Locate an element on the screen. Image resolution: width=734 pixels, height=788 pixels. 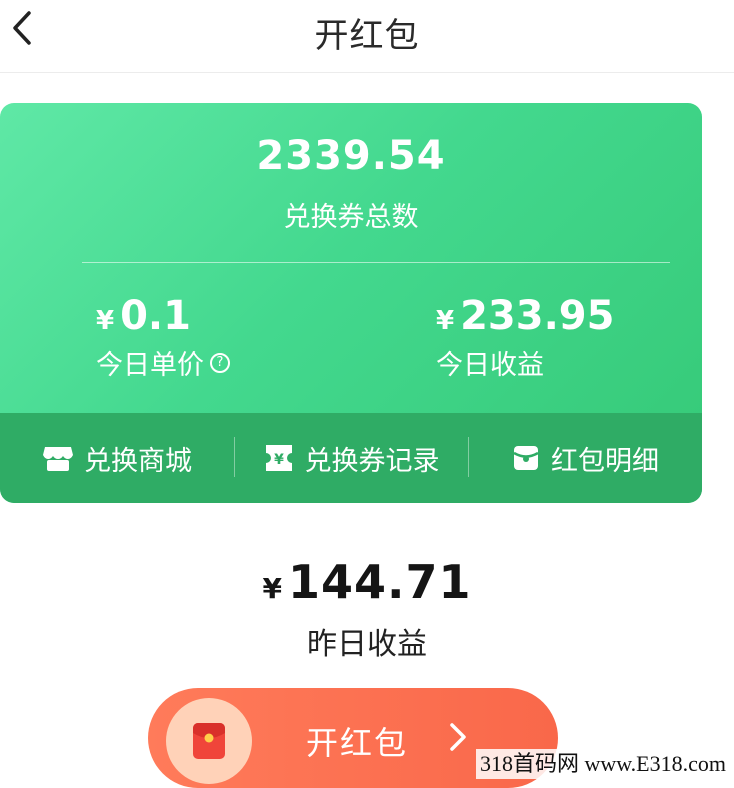
header-bar: 开红包 is located at coordinates (367, 36).